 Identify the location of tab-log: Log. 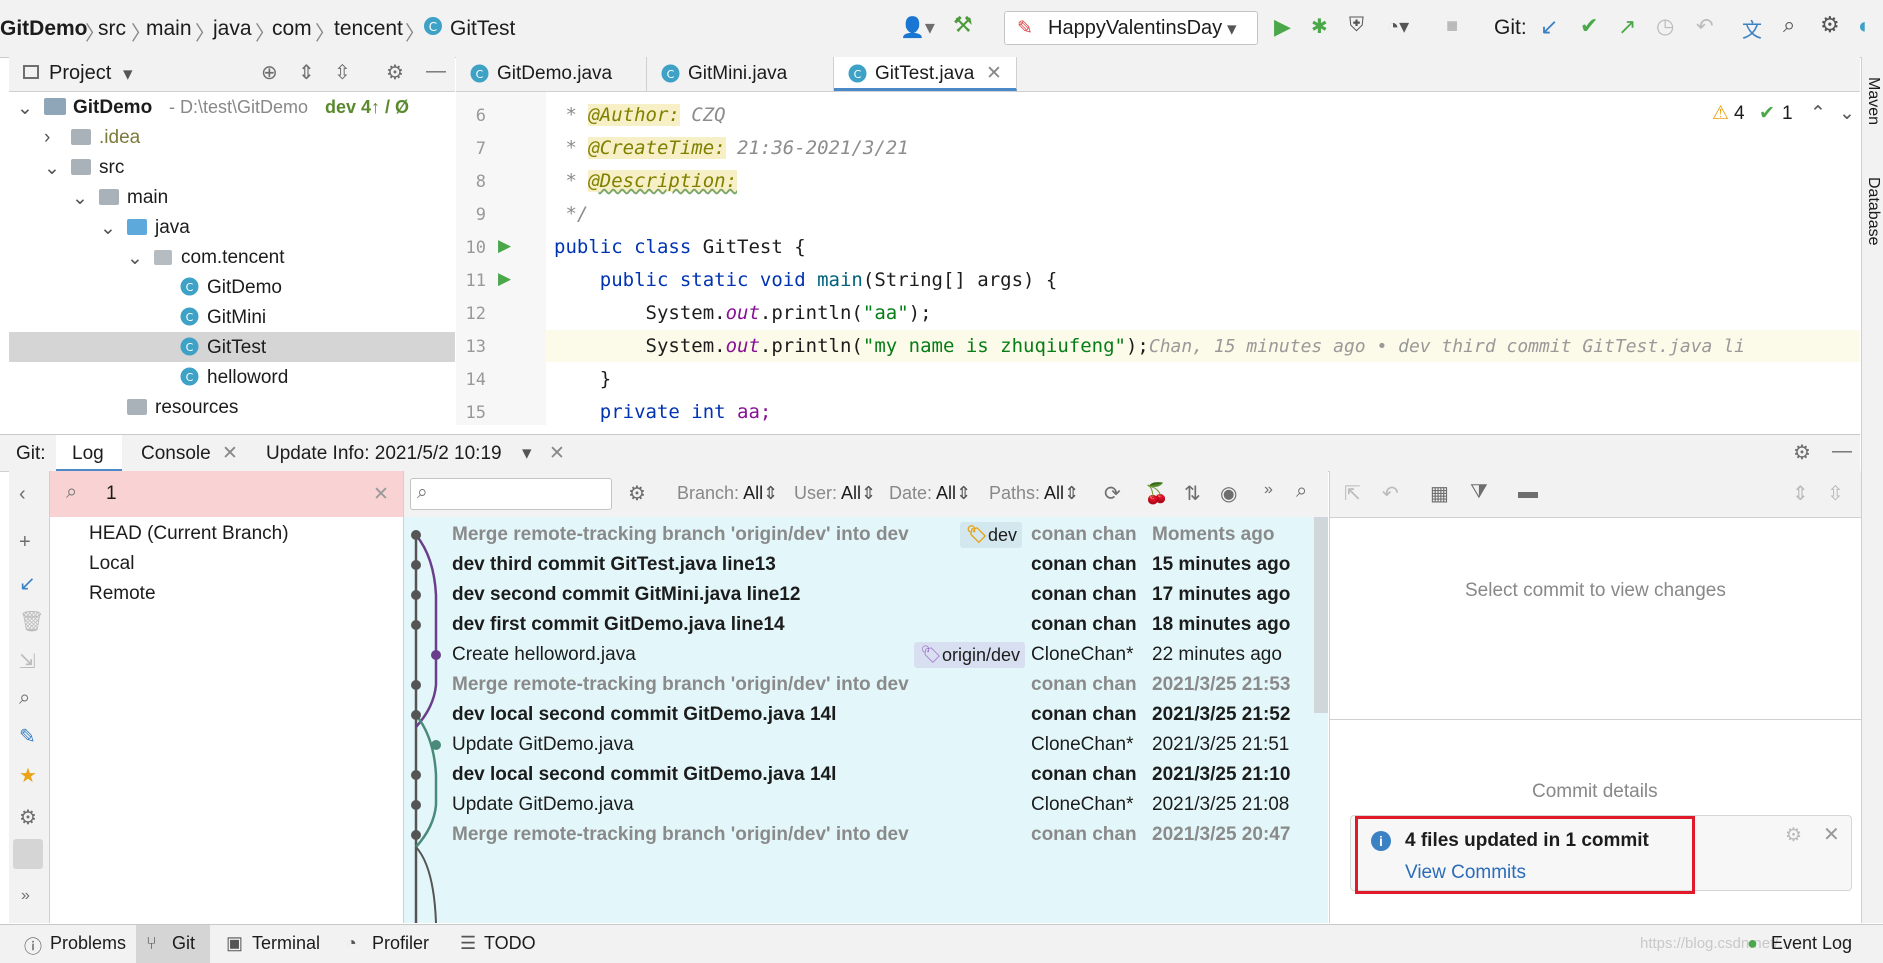
(89, 453).